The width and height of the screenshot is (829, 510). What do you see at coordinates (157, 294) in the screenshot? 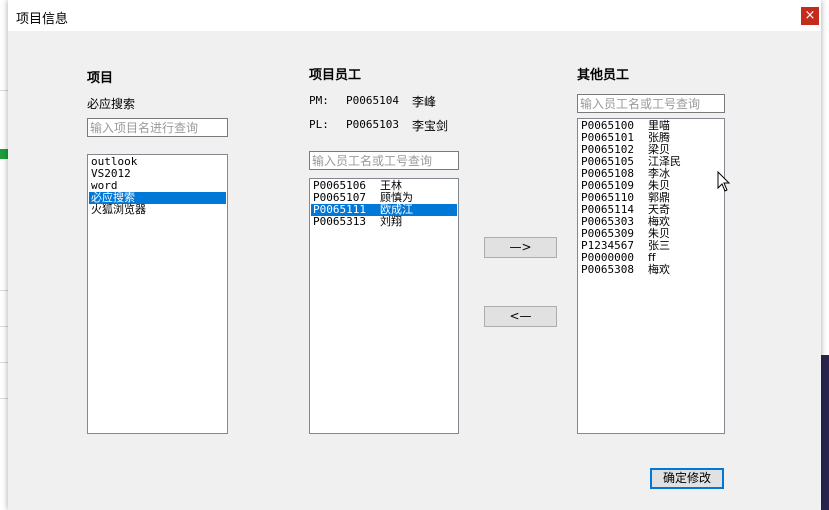
I see `project-listbox: outlook VS2012 word 必应搜索 火狐浏览器` at bounding box center [157, 294].